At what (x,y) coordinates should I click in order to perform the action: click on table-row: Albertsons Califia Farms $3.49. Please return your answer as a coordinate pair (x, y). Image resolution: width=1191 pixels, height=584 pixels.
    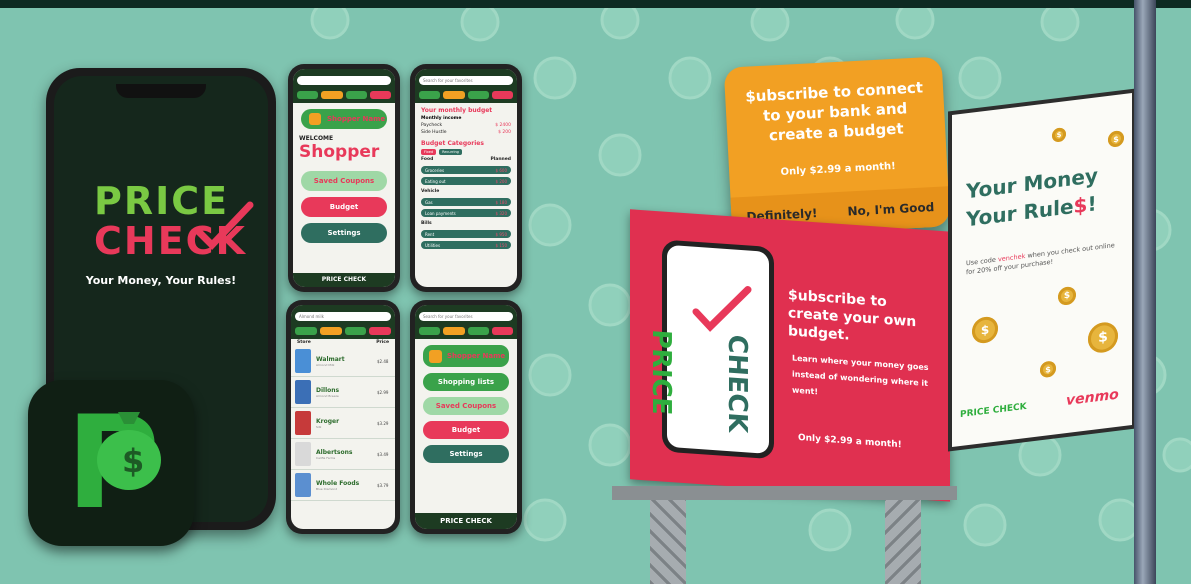
    Looking at the image, I should click on (343, 454).